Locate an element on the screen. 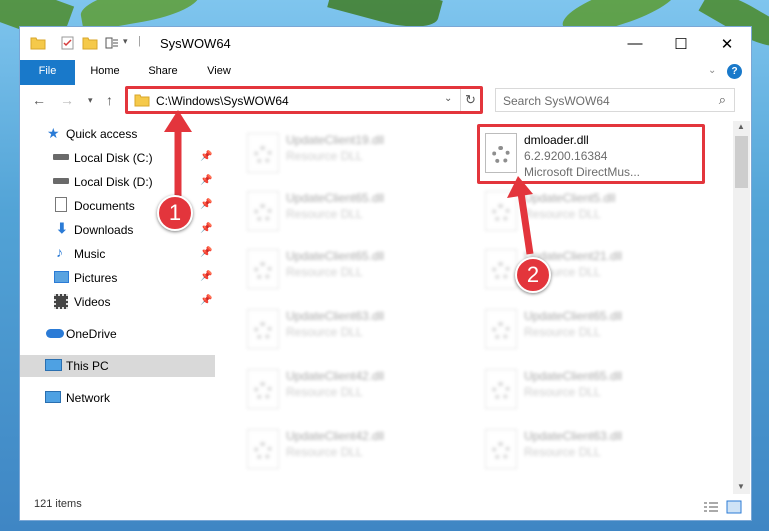 The height and width of the screenshot is (531, 769). callout-badge-one: 1 is located at coordinates (175, 213).